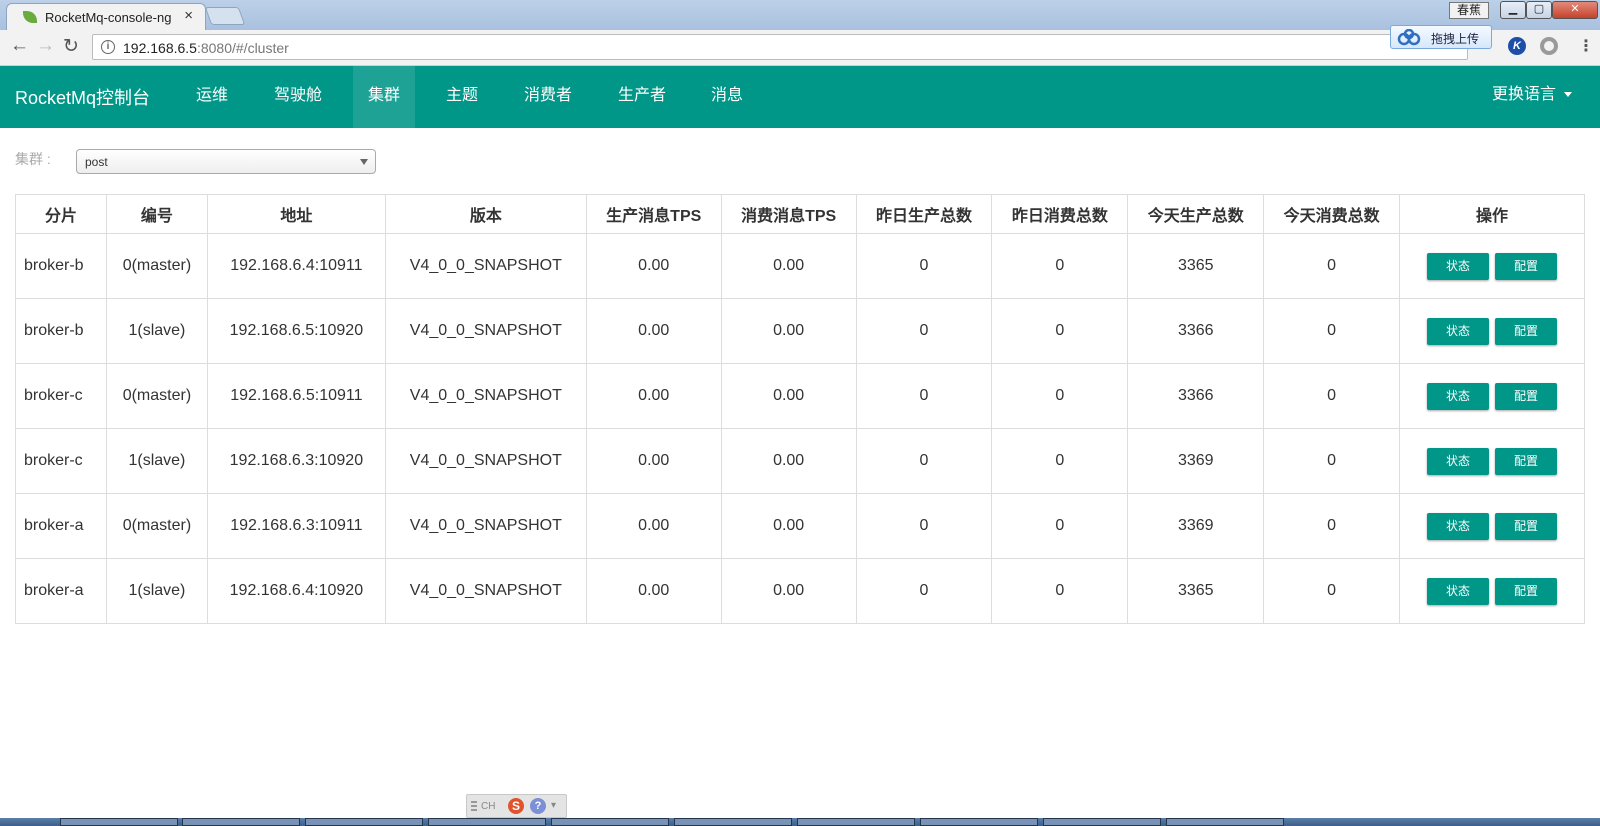  What do you see at coordinates (1586, 46) in the screenshot?
I see `browser-menu-icon: ⋮` at bounding box center [1586, 46].